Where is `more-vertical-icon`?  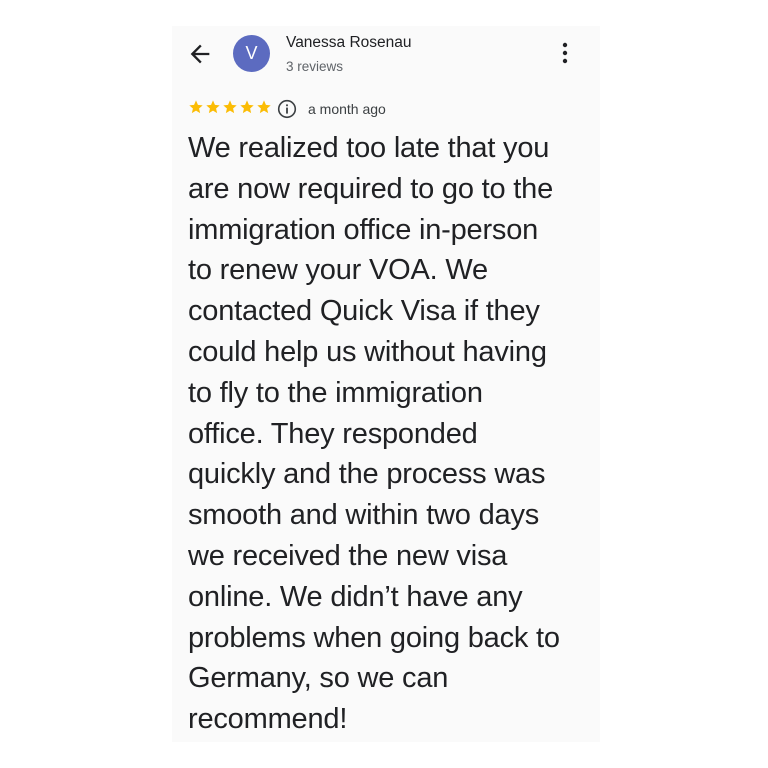 more-vertical-icon is located at coordinates (565, 53).